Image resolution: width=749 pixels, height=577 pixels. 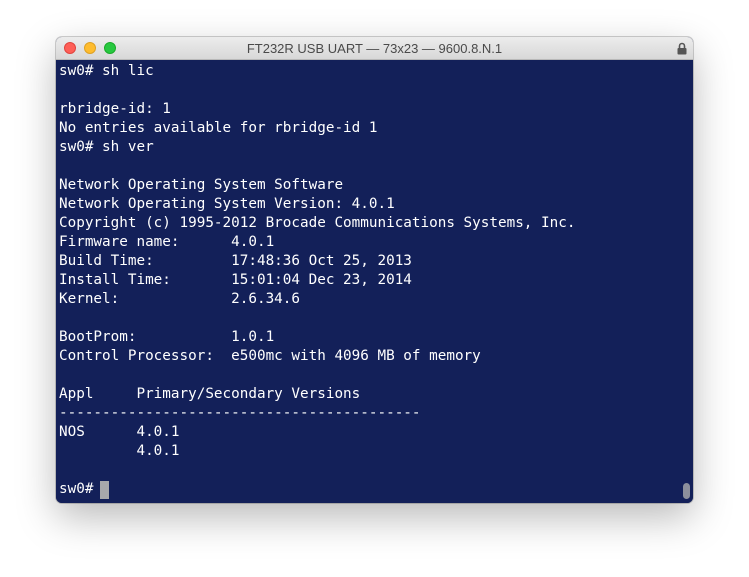 What do you see at coordinates (167, 337) in the screenshot?
I see `terminal-line: BootProm: 1.0.1` at bounding box center [167, 337].